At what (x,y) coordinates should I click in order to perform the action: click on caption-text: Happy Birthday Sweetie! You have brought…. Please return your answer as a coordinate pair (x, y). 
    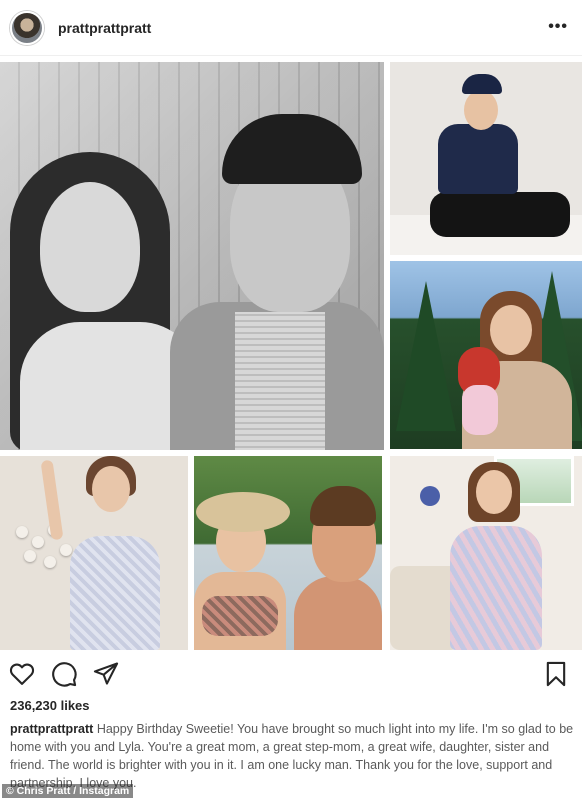
    Looking at the image, I should click on (292, 756).